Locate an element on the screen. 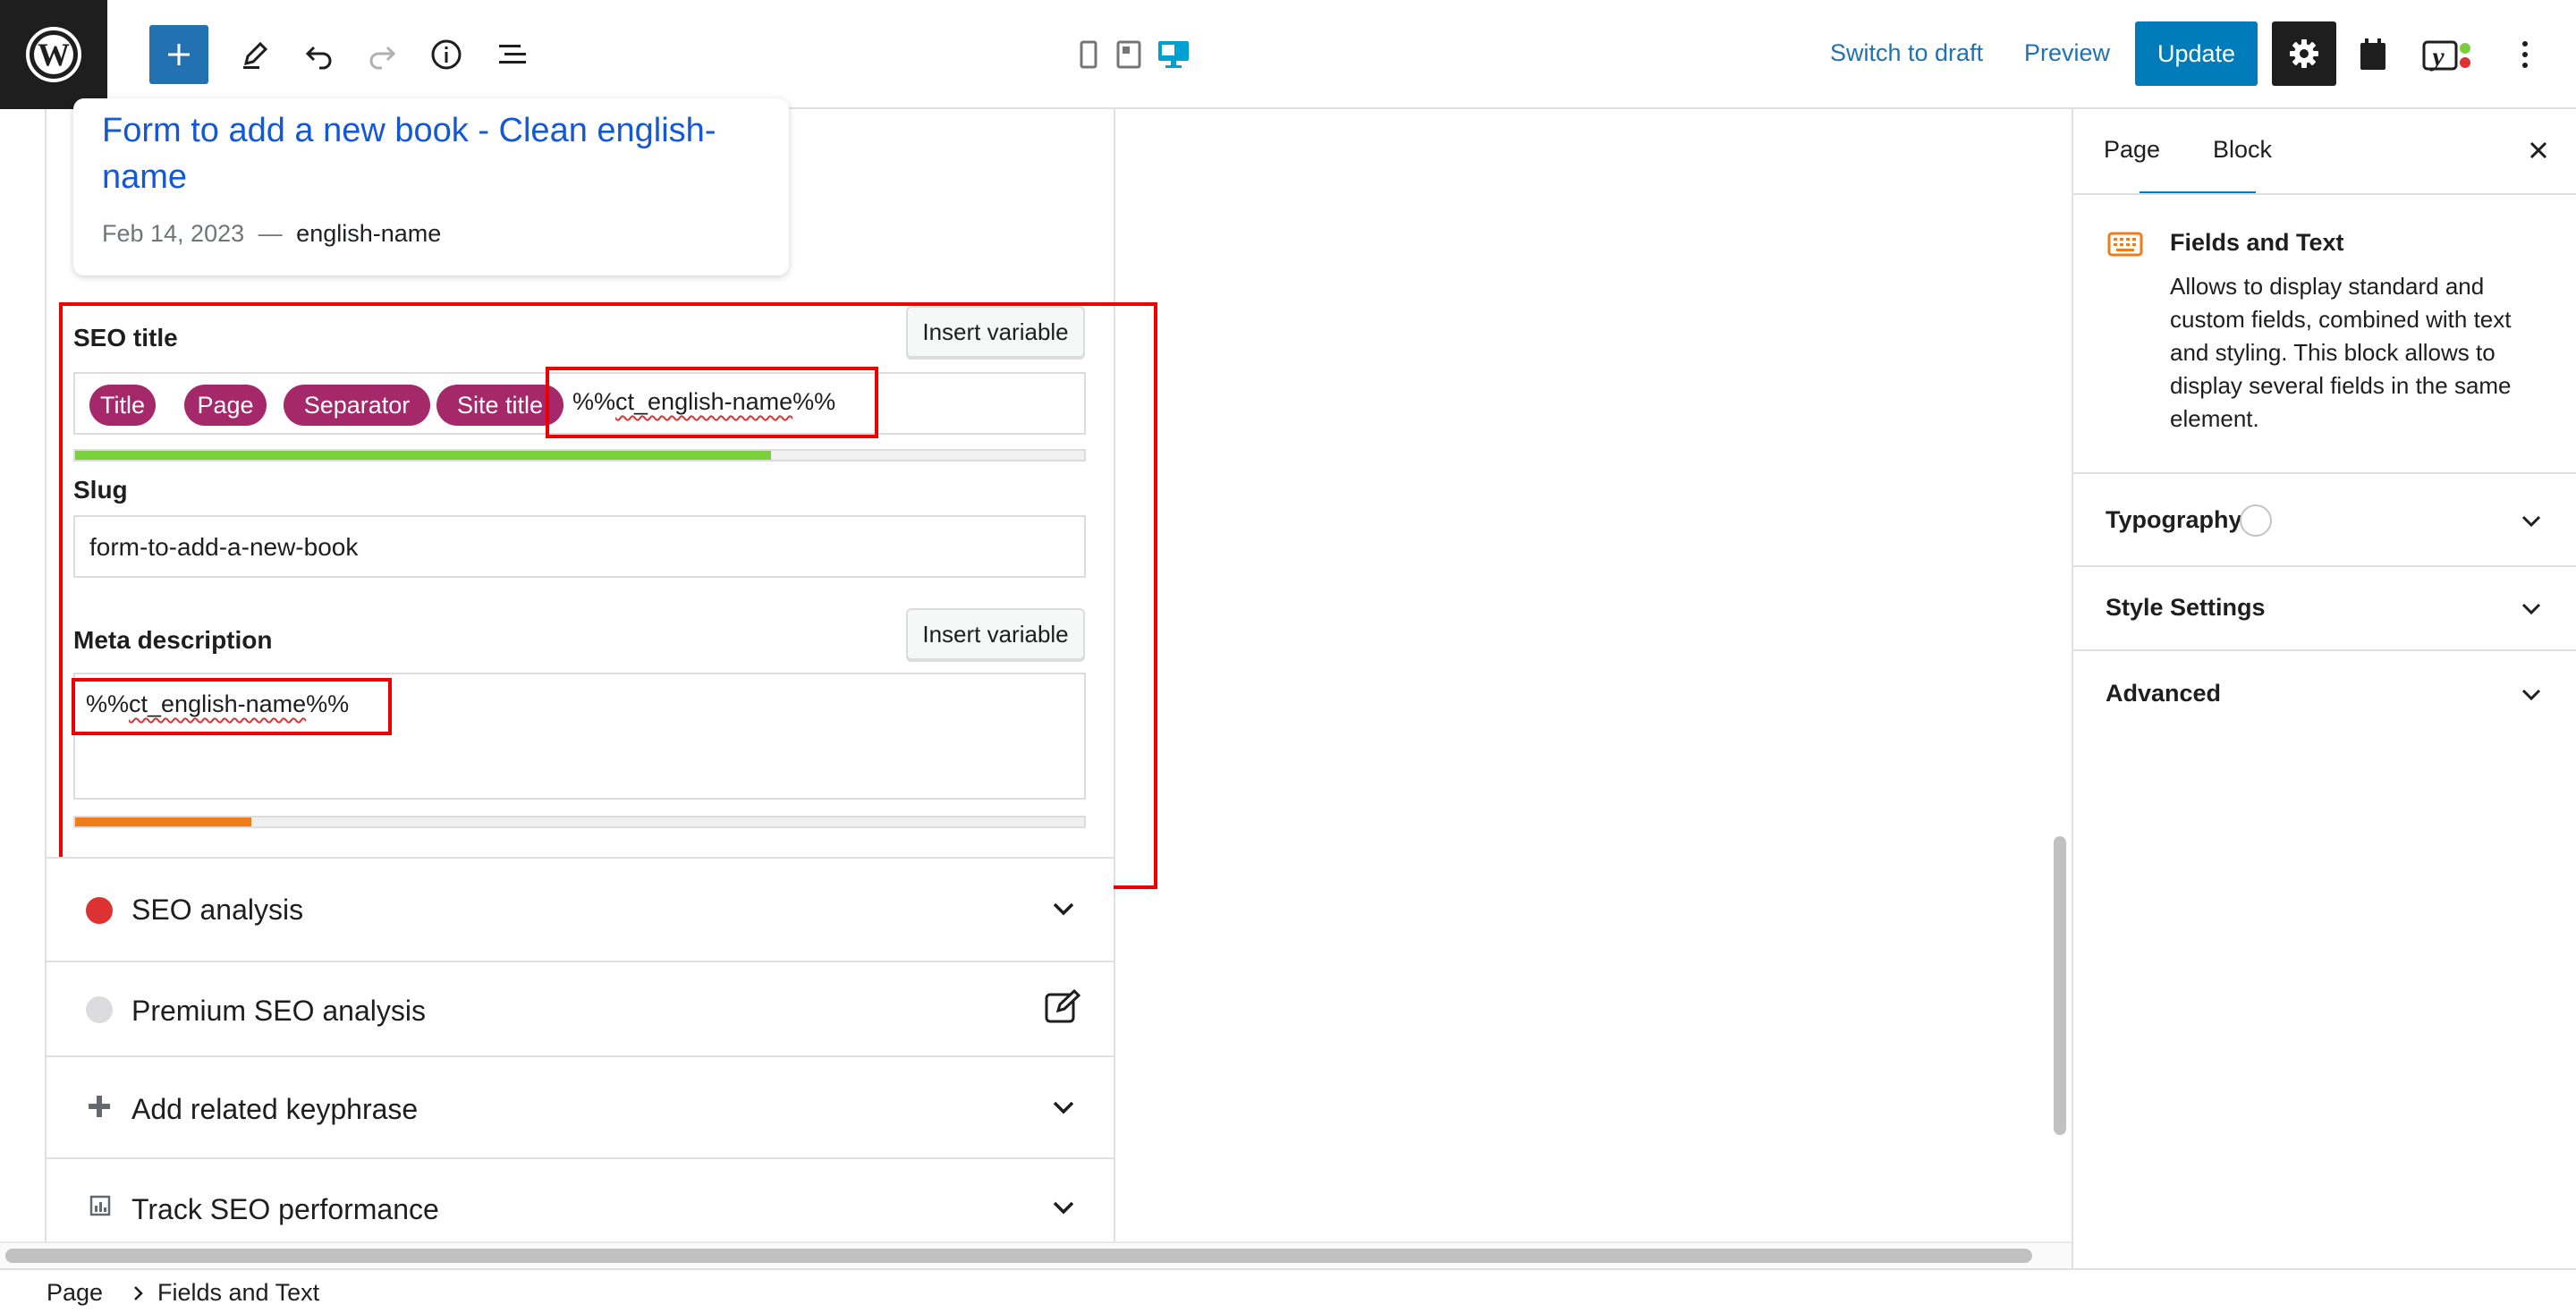  tools-button is located at coordinates (254, 54).